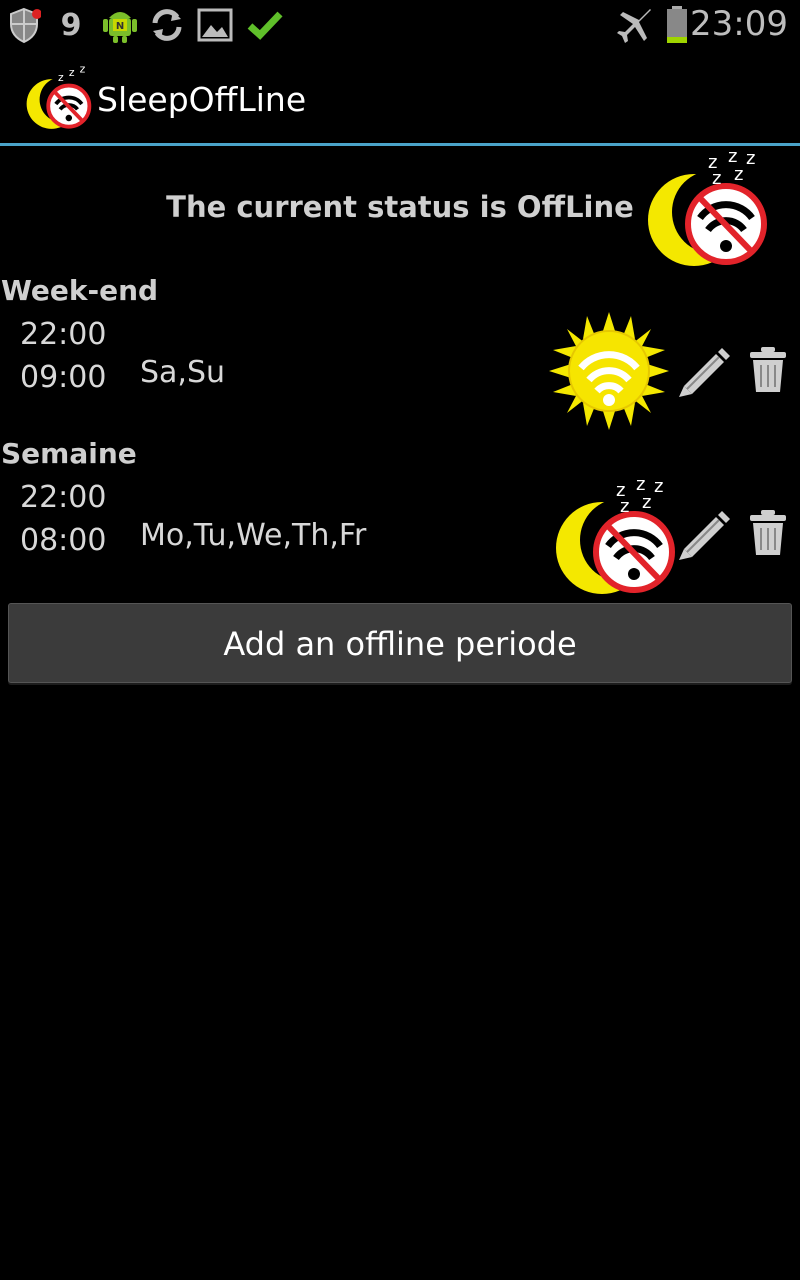  I want to click on add-offline-period-button: Add an offline periode, so click(400, 643).